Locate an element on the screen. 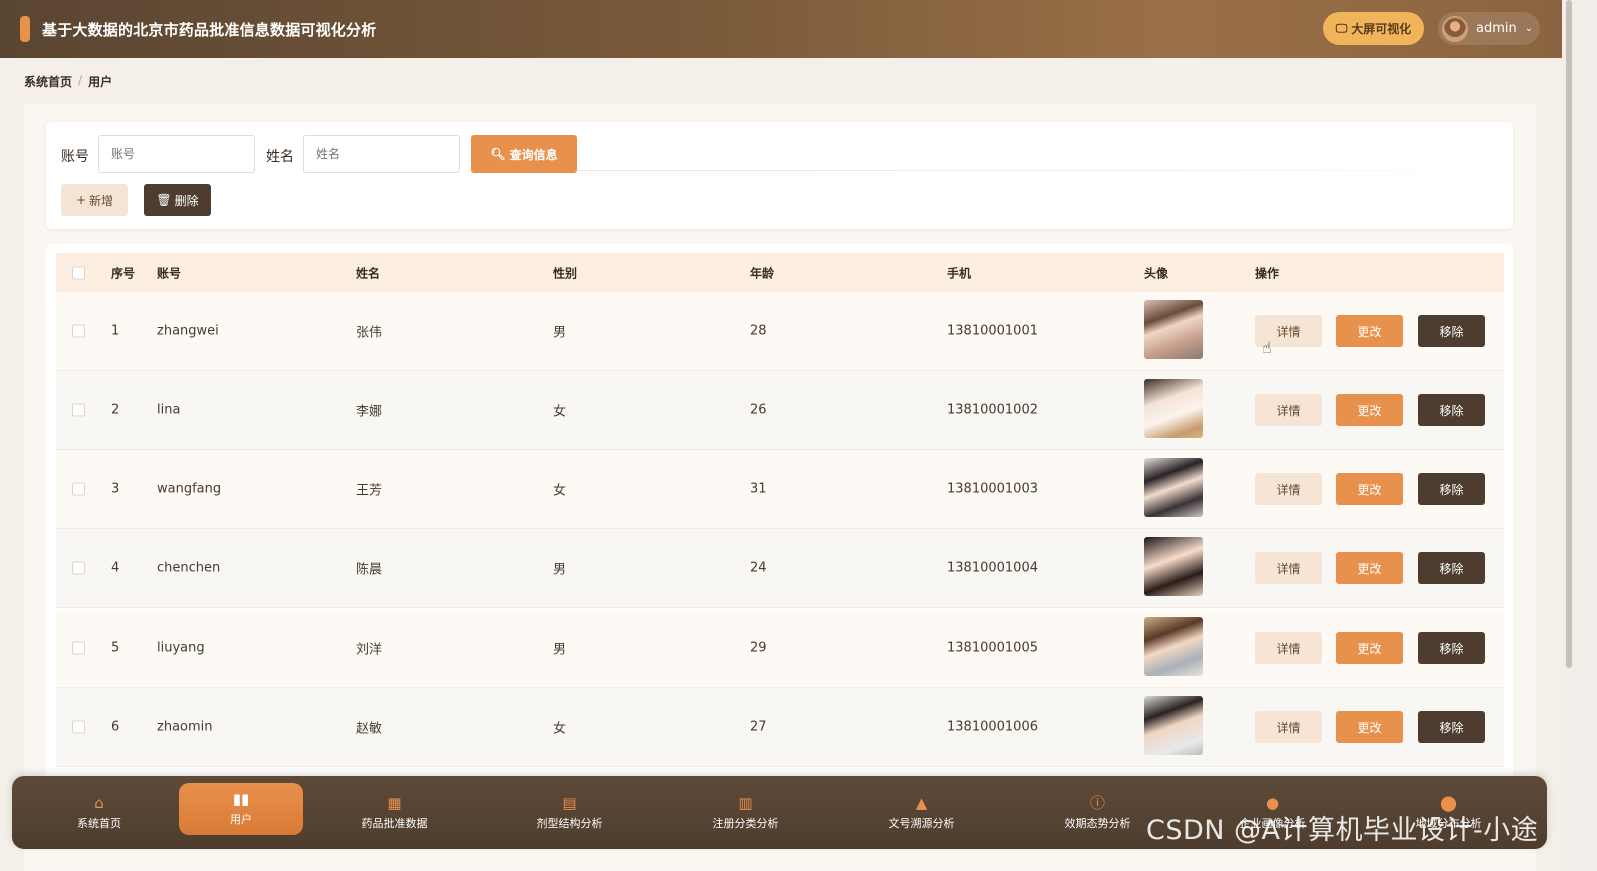 The image size is (1597, 871). delete-label: 删除 is located at coordinates (186, 200).